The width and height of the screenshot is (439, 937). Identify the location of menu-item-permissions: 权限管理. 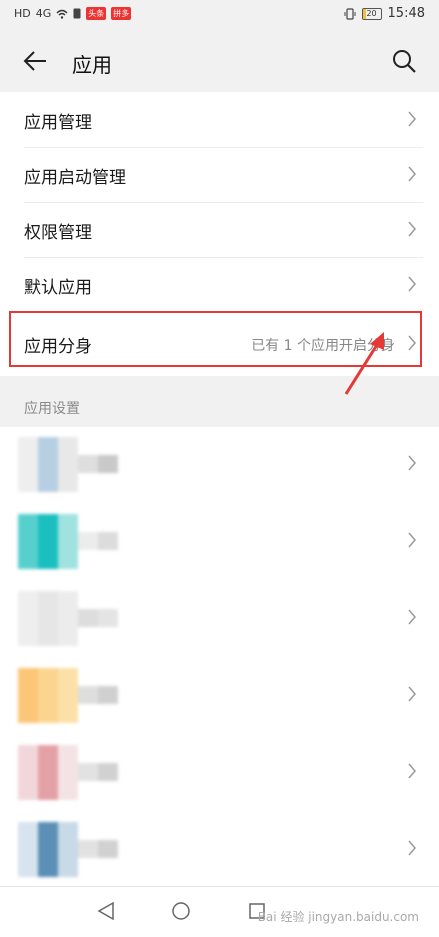
(219, 229).